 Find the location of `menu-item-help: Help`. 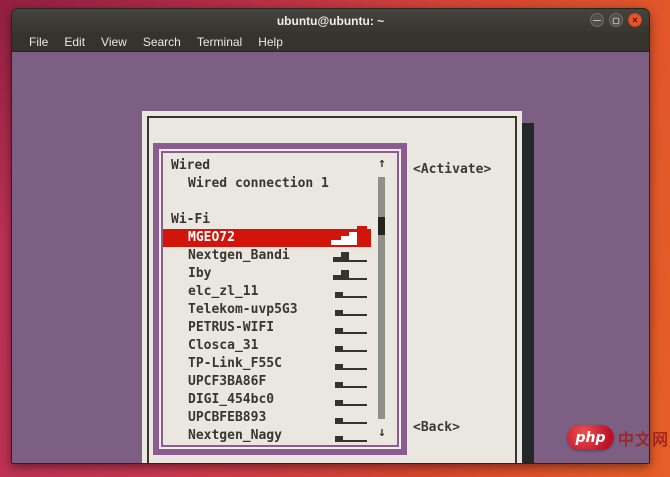

menu-item-help: Help is located at coordinates (270, 42).